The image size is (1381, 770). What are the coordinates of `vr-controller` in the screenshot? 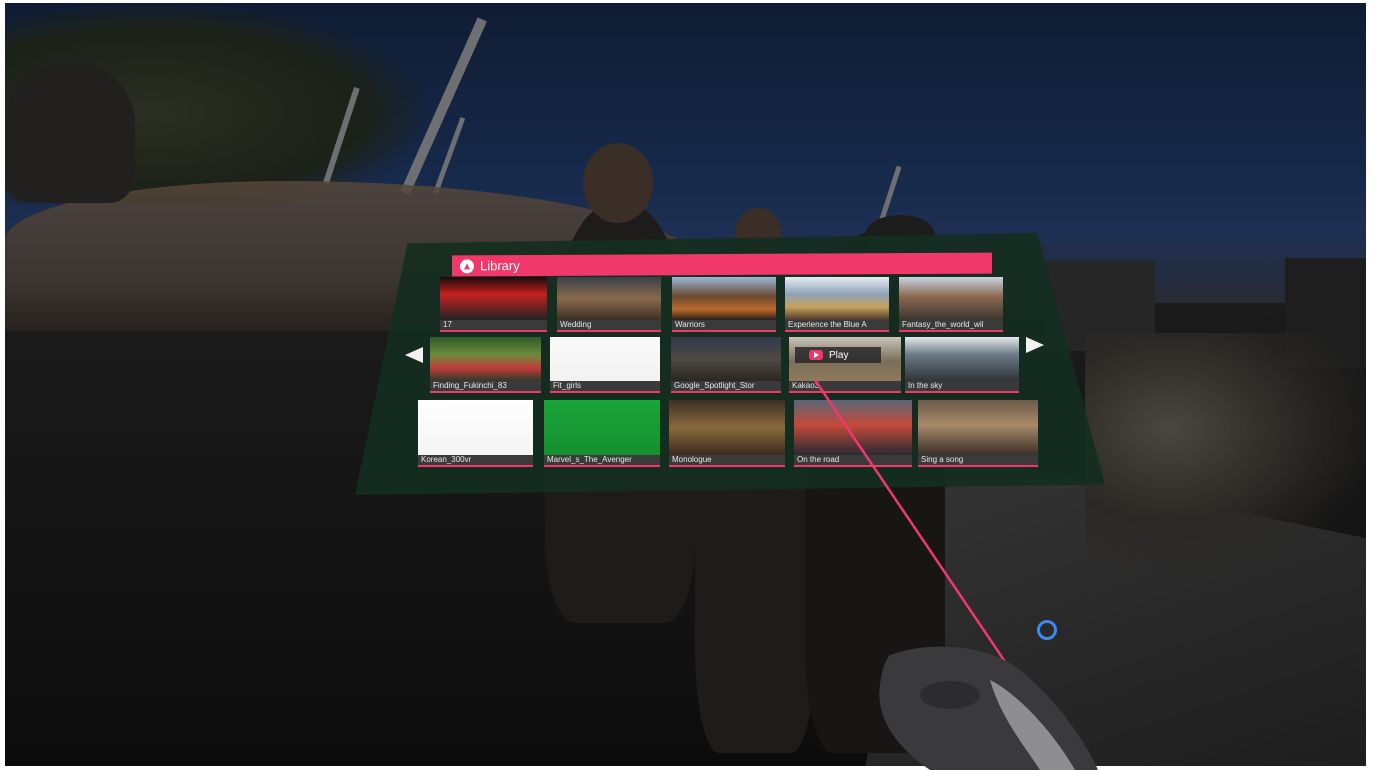 It's located at (988, 708).